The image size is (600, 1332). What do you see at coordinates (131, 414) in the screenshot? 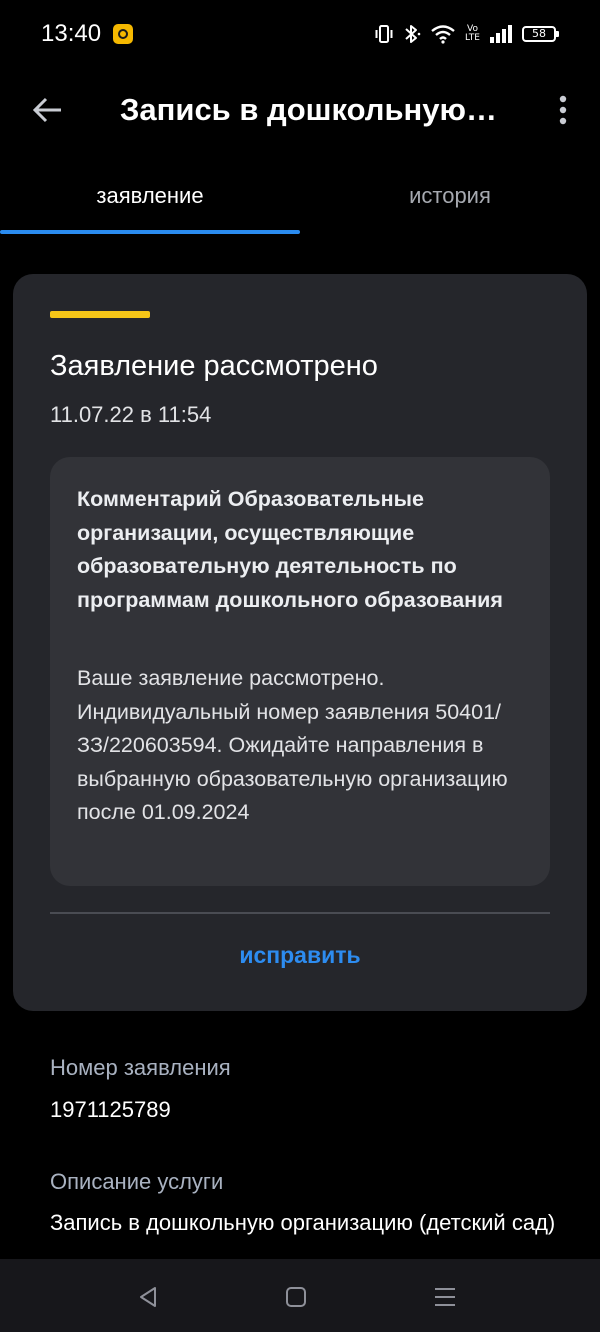
I see `status-date: 11.07.22 в 11:54` at bounding box center [131, 414].